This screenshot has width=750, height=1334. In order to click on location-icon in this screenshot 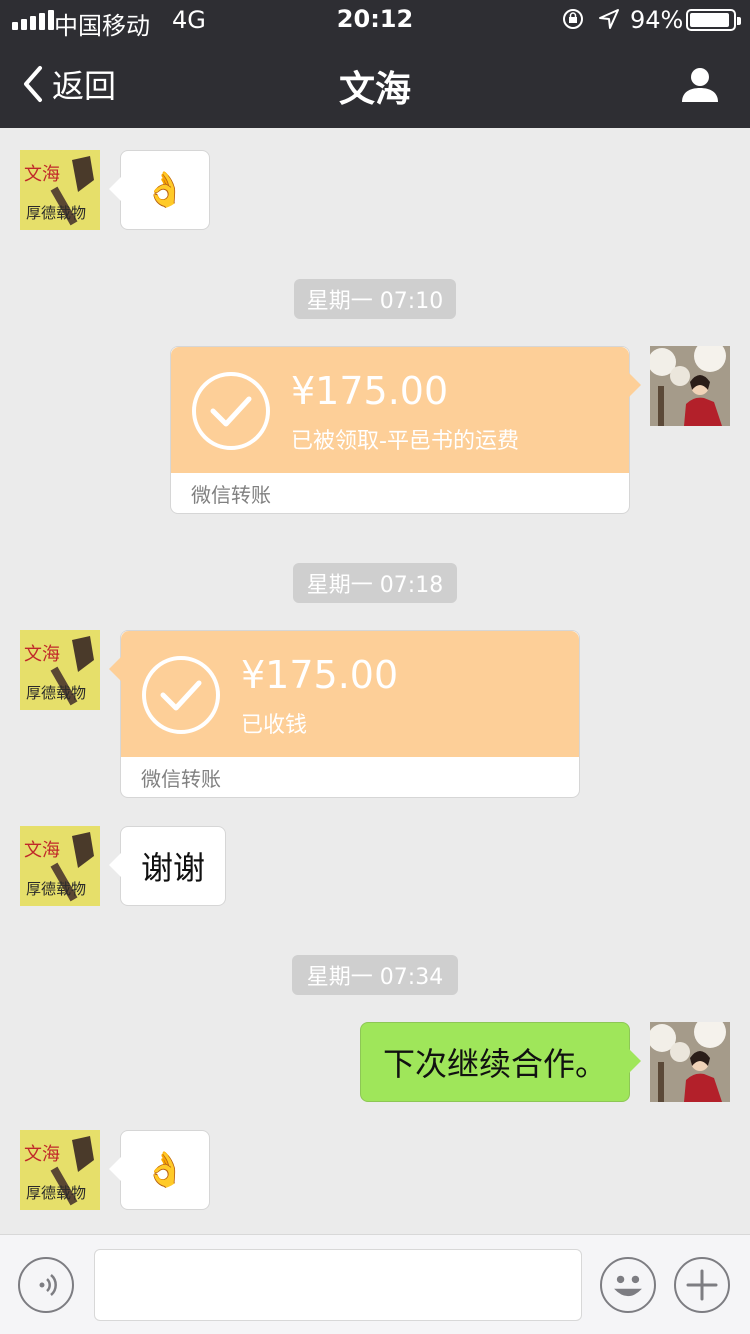, I will do `click(609, 19)`.